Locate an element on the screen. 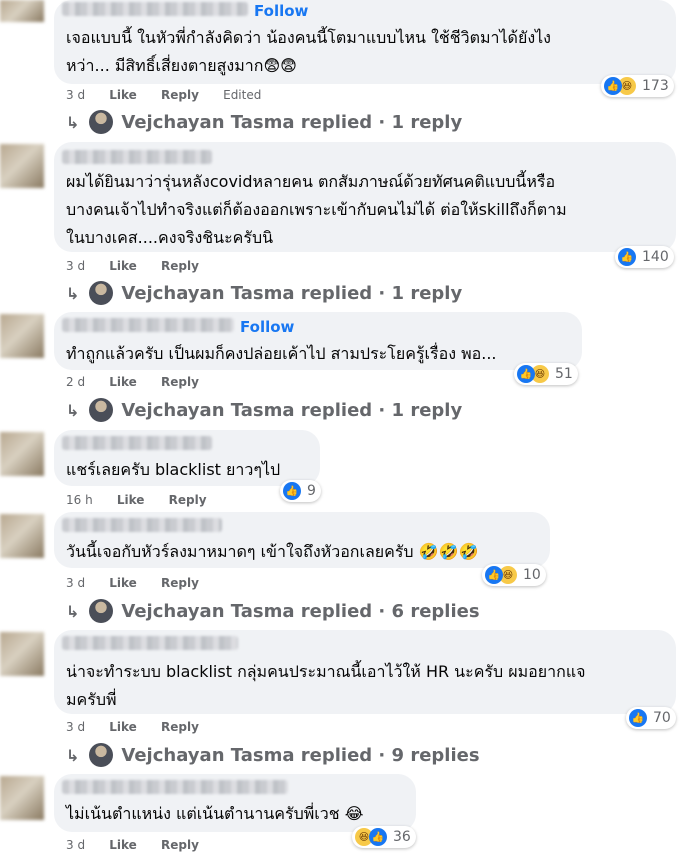 The height and width of the screenshot is (857, 700). timestamp: 2 d is located at coordinates (75, 382).